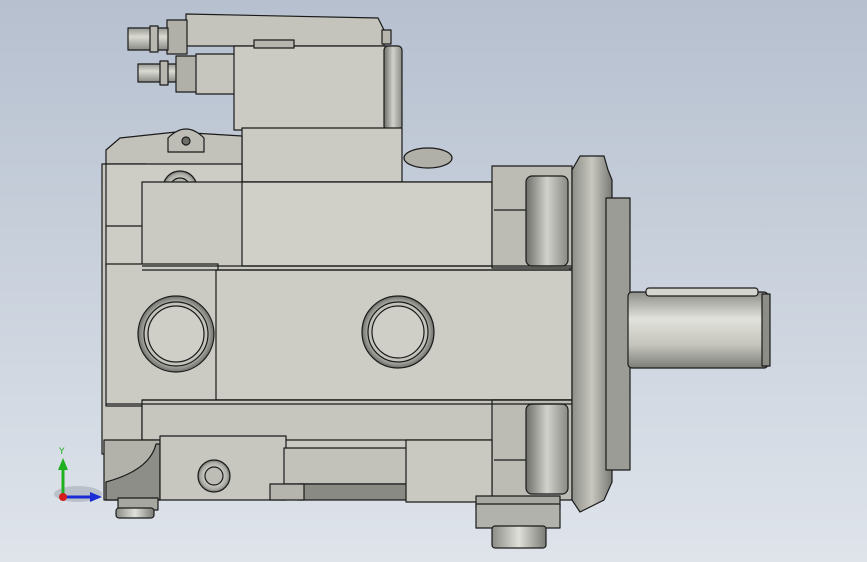 Image resolution: width=867 pixels, height=562 pixels. I want to click on base-drain-plug-inner, so click(214, 476).